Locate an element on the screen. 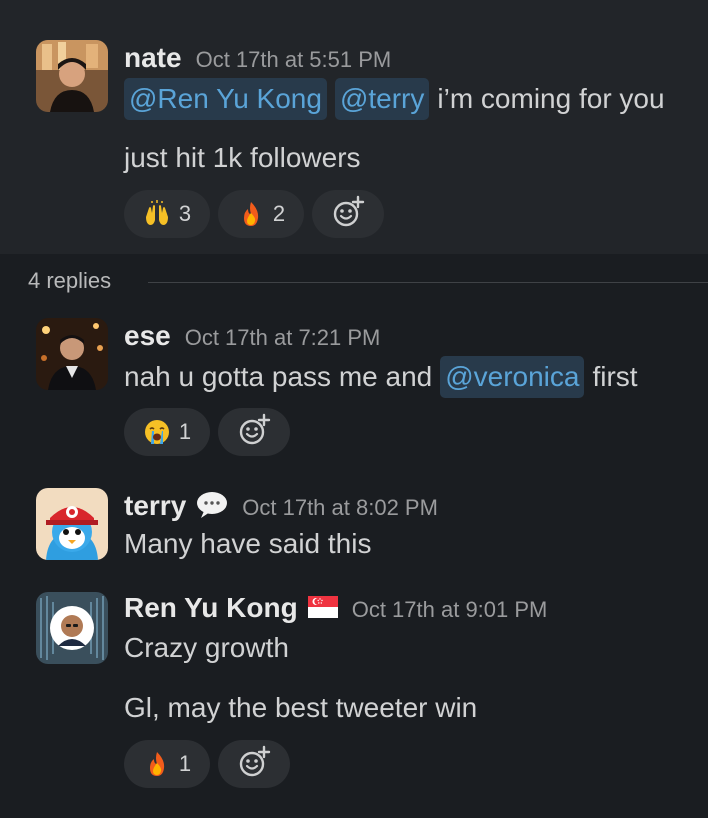 This screenshot has width=708, height=818. replies-divider-row: 4 replies is located at coordinates (354, 282).